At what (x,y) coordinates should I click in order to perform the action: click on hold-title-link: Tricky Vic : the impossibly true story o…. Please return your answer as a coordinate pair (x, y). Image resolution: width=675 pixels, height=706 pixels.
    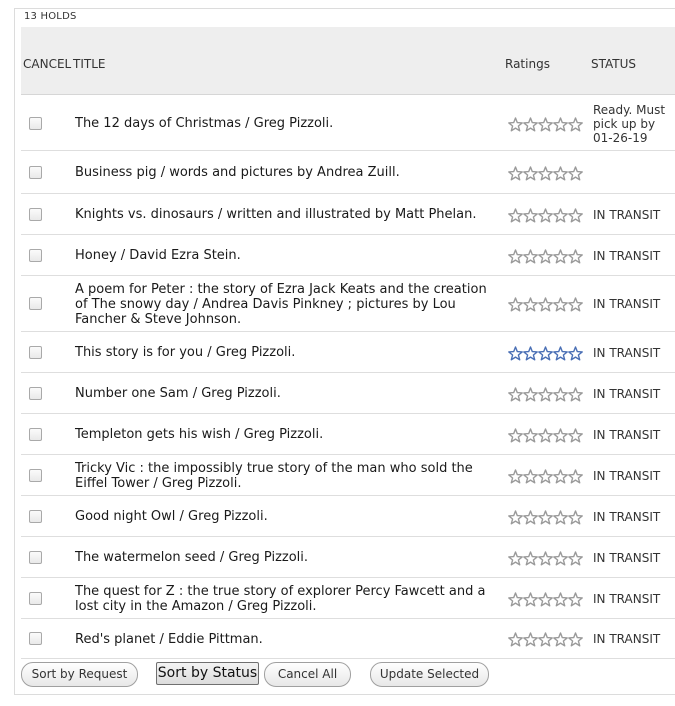
    Looking at the image, I should click on (285, 476).